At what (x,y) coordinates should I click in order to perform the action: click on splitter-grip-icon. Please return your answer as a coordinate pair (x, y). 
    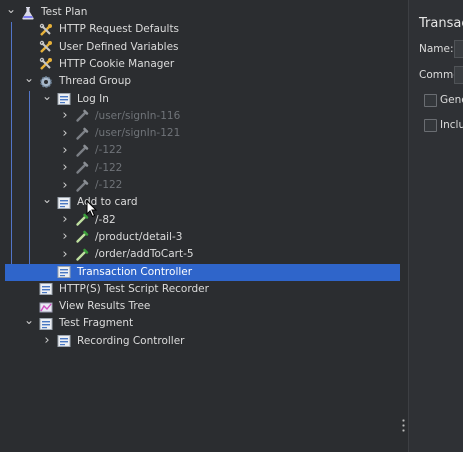
    Looking at the image, I should click on (403, 425).